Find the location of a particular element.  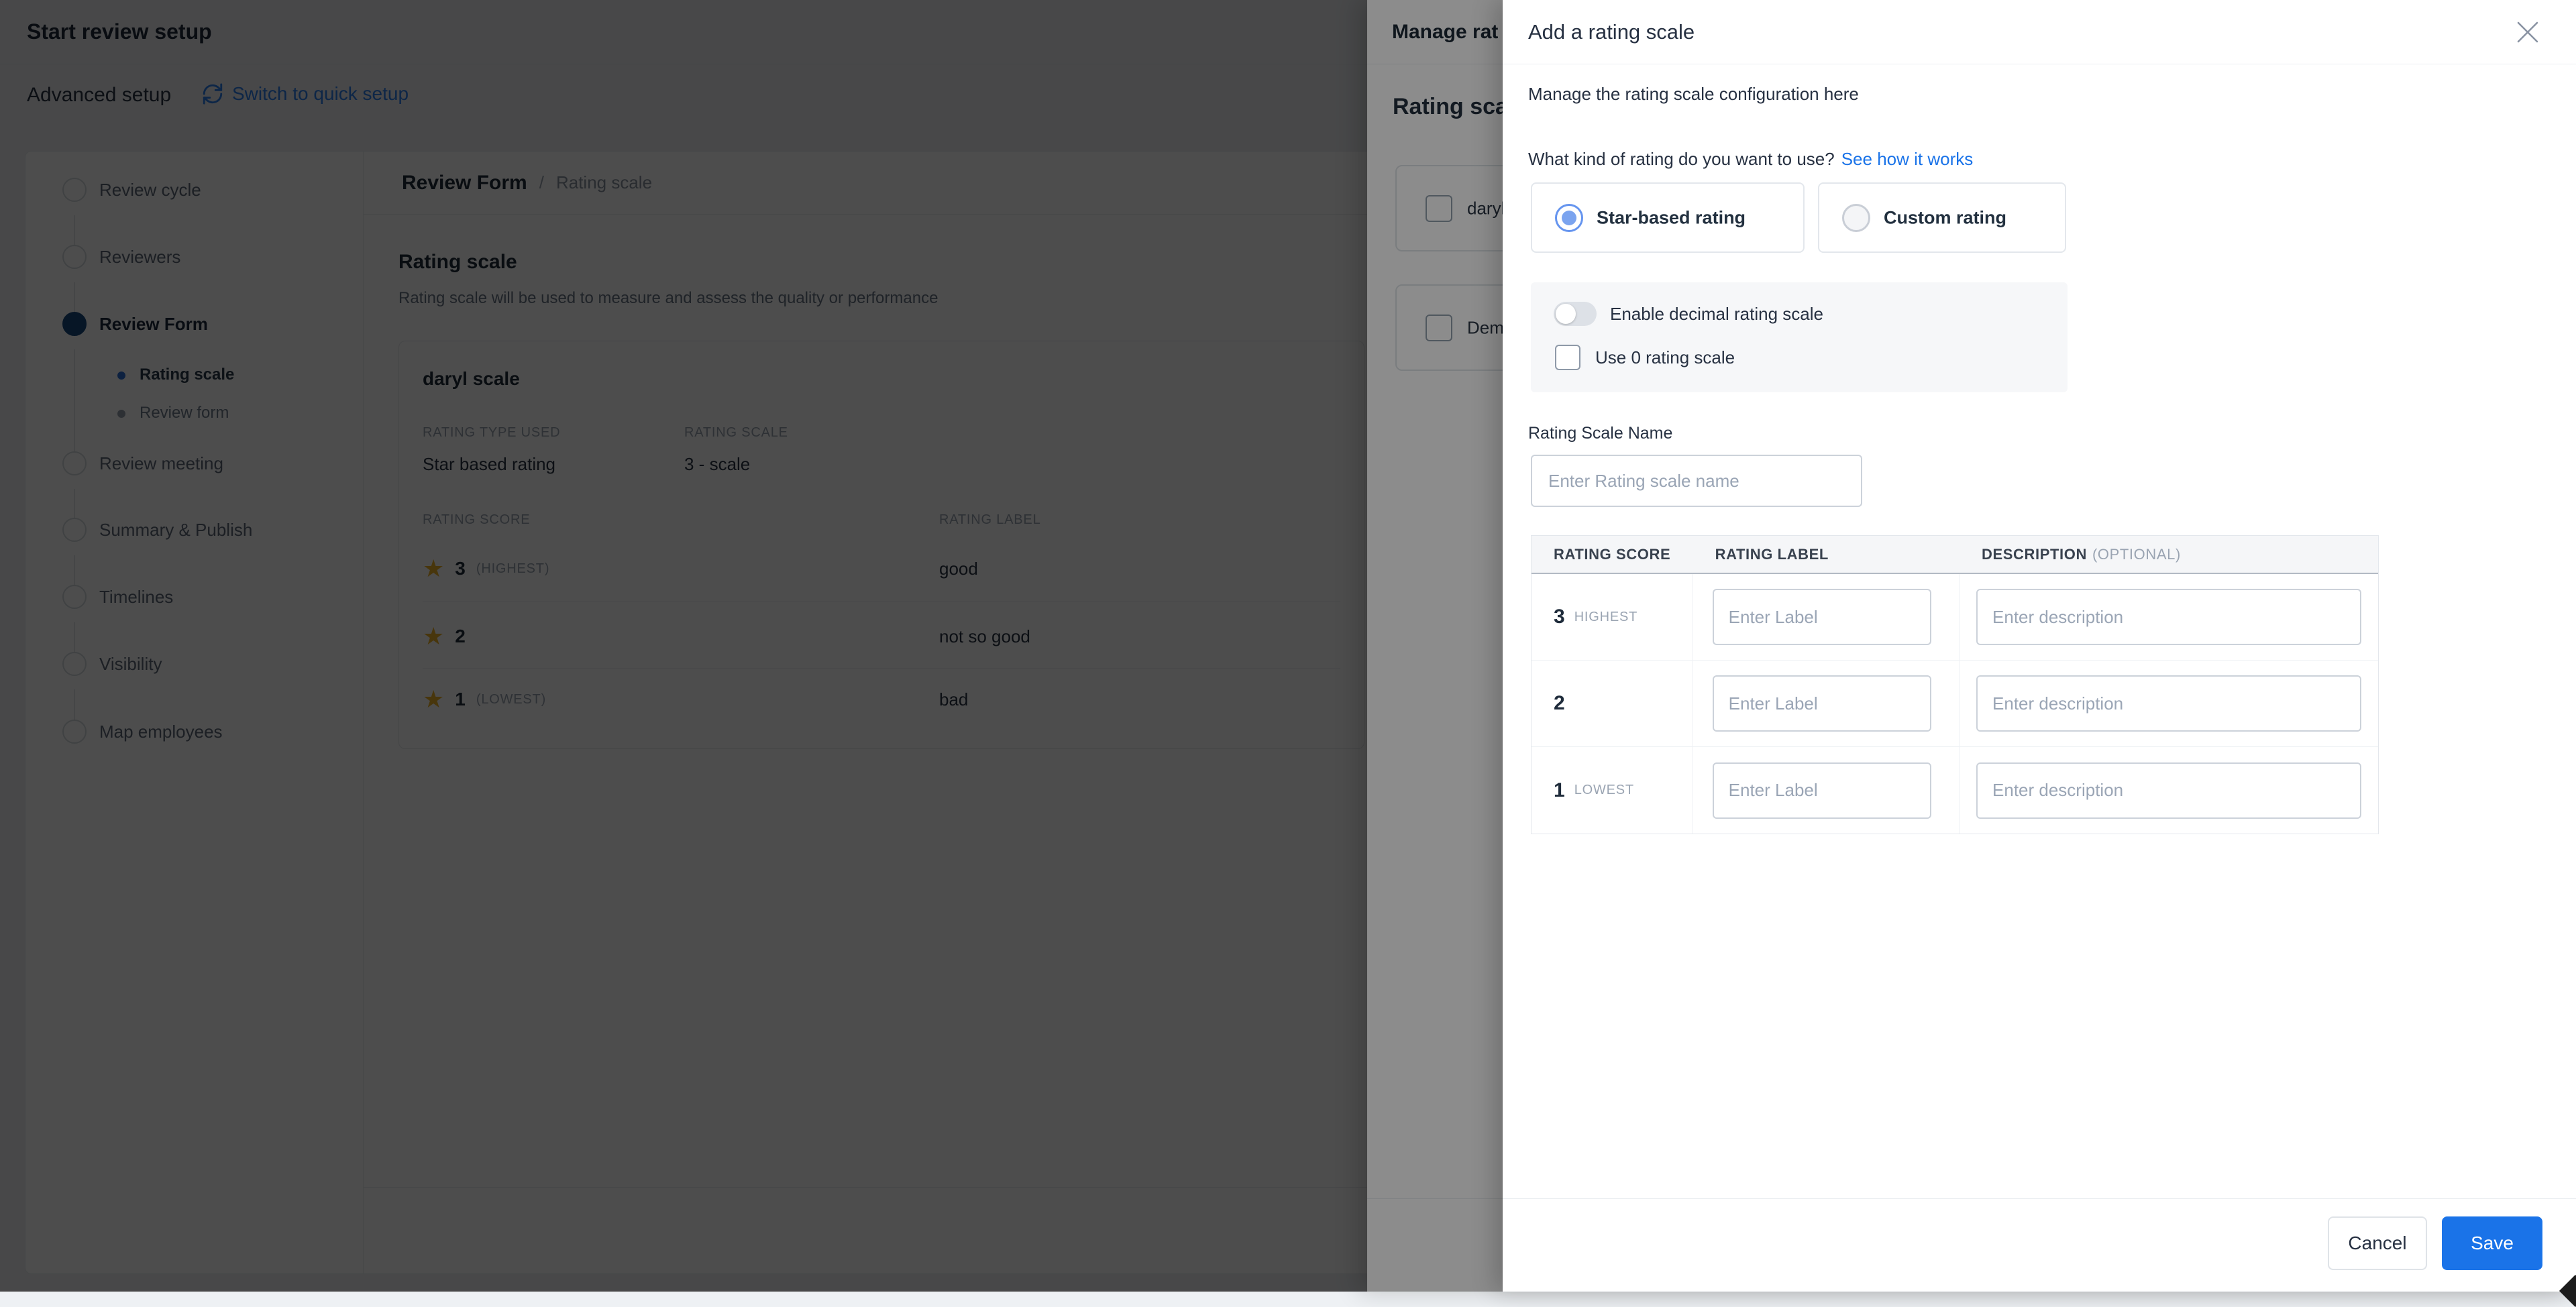

radio-dot is located at coordinates (1569, 217).